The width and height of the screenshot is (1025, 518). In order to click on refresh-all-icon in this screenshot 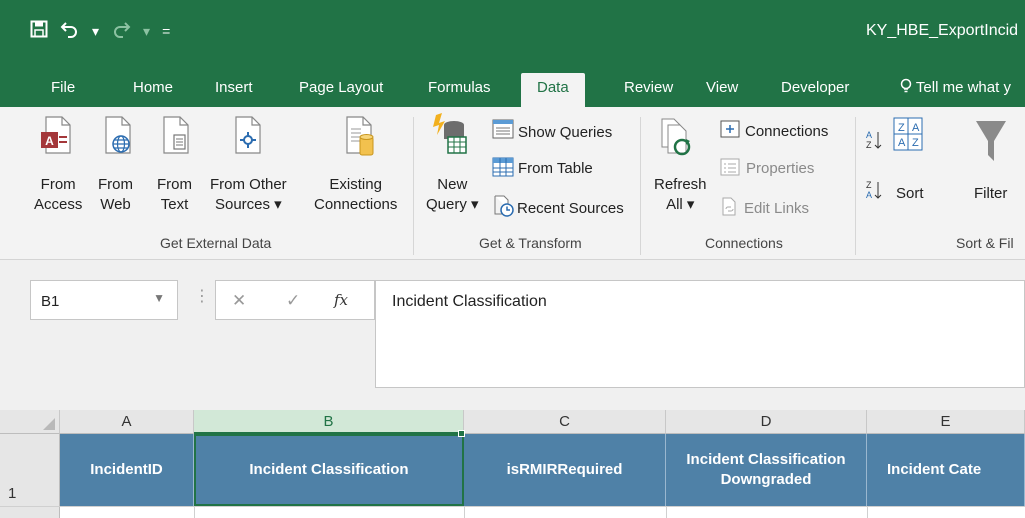, I will do `click(678, 140)`.